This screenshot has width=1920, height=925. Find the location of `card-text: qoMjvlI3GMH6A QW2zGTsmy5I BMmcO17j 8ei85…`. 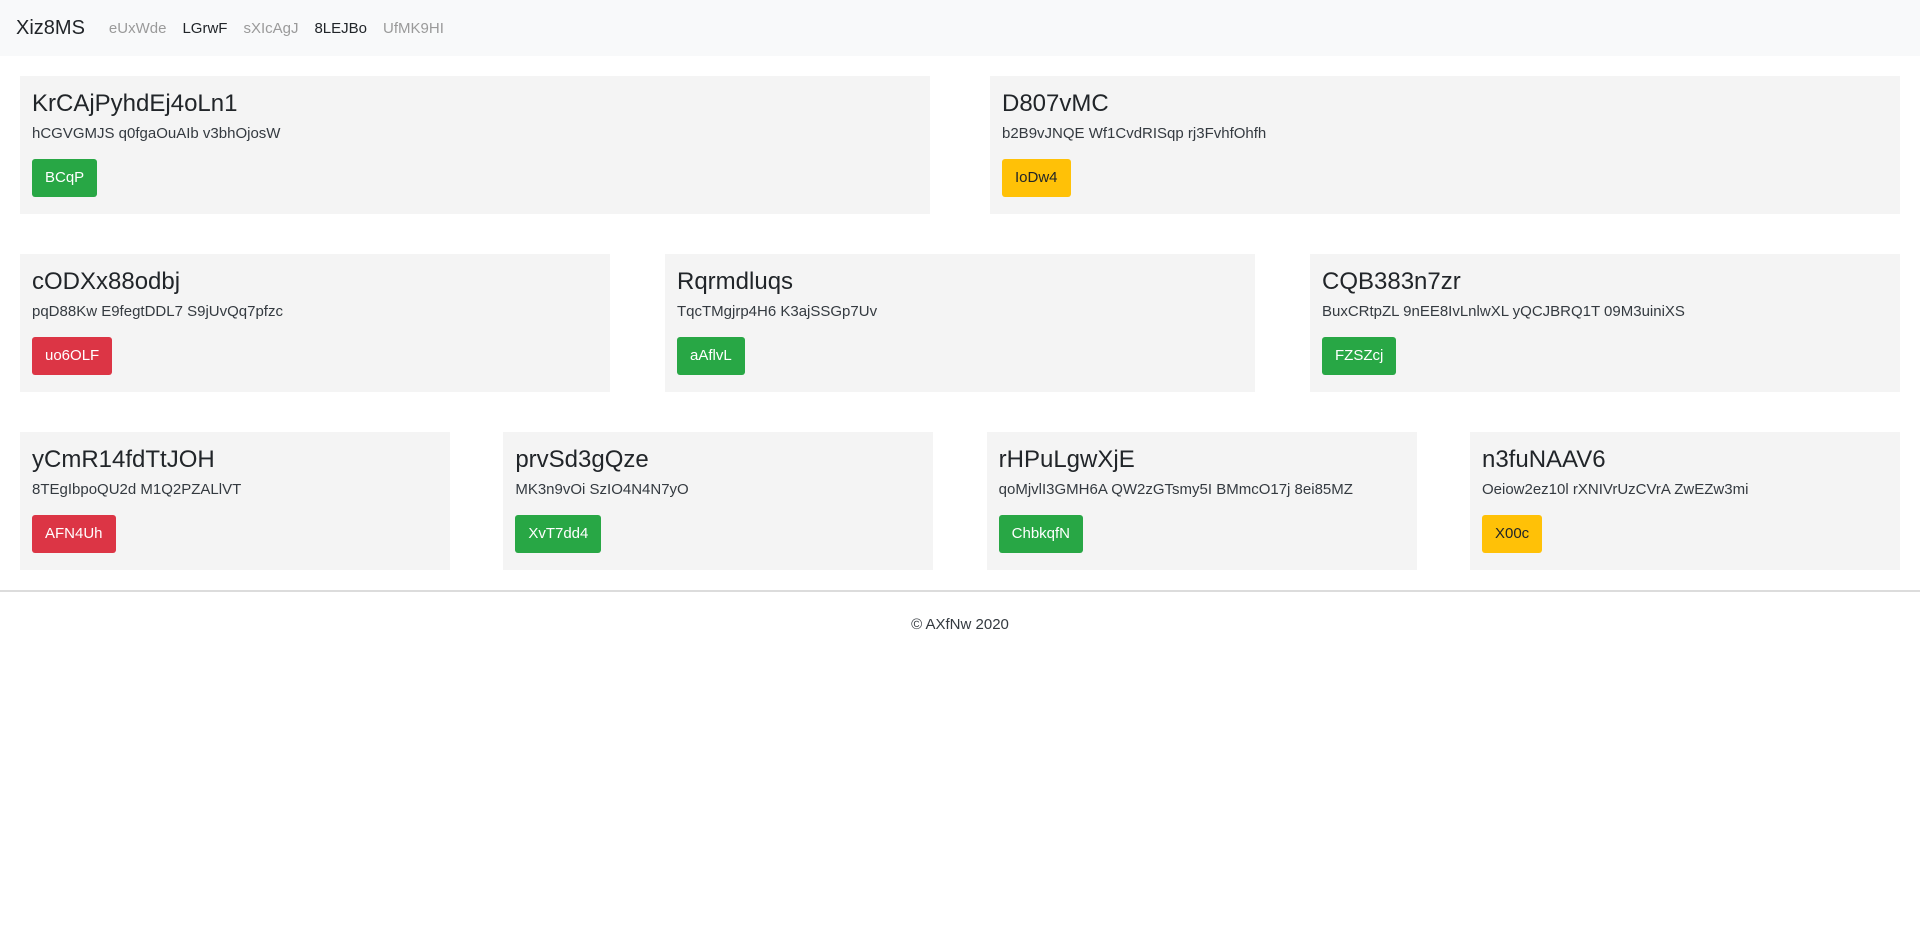

card-text: qoMjvlI3GMH6A QW2zGTsmy5I BMmcO17j 8ei85… is located at coordinates (1175, 489).